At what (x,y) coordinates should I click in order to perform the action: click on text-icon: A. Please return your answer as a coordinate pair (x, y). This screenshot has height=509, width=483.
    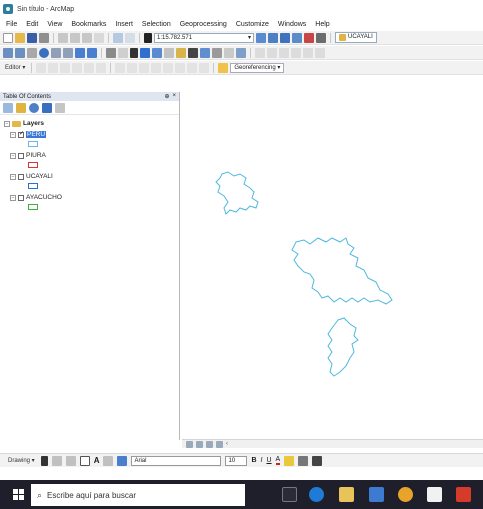
    Looking at the image, I should click on (97, 460).